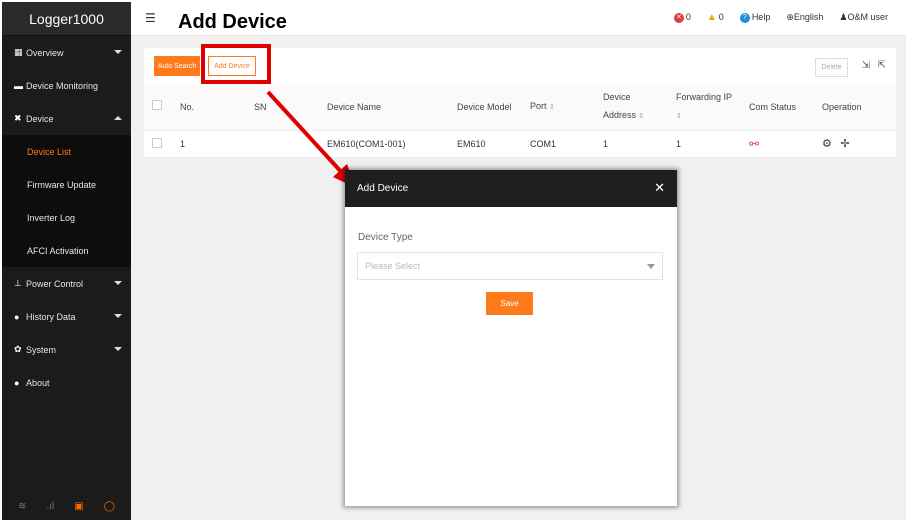 The height and width of the screenshot is (524, 908). I want to click on device-type-select: Please Select, so click(510, 266).